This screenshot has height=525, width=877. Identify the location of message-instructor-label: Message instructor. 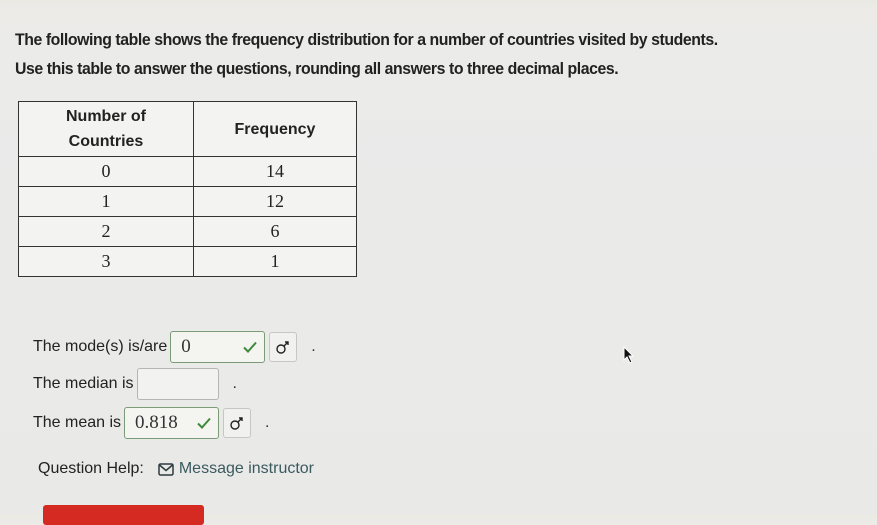
(246, 468).